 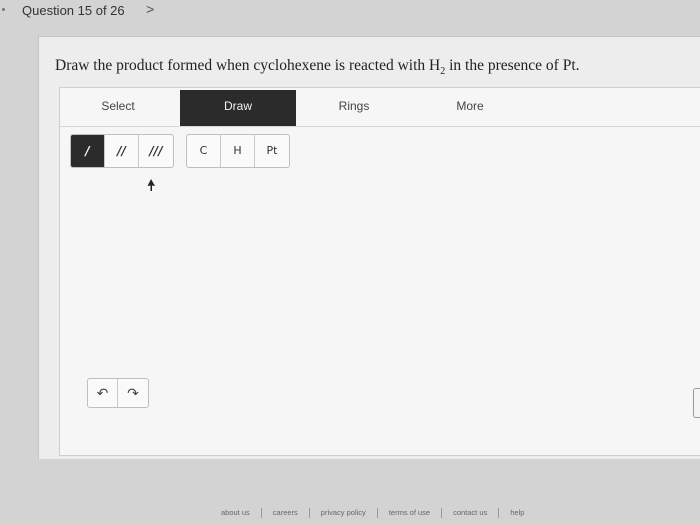 I want to click on double-bond-button: //, so click(x=122, y=151).